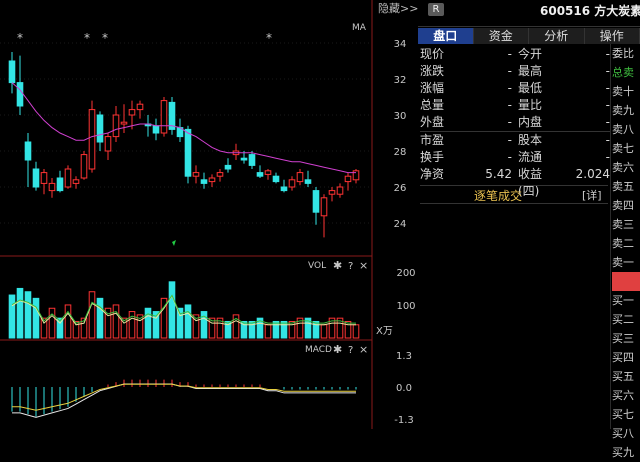 The width and height of the screenshot is (640, 462). What do you see at coordinates (626, 319) in the screenshot?
I see `order-book-label: 买二` at bounding box center [626, 319].